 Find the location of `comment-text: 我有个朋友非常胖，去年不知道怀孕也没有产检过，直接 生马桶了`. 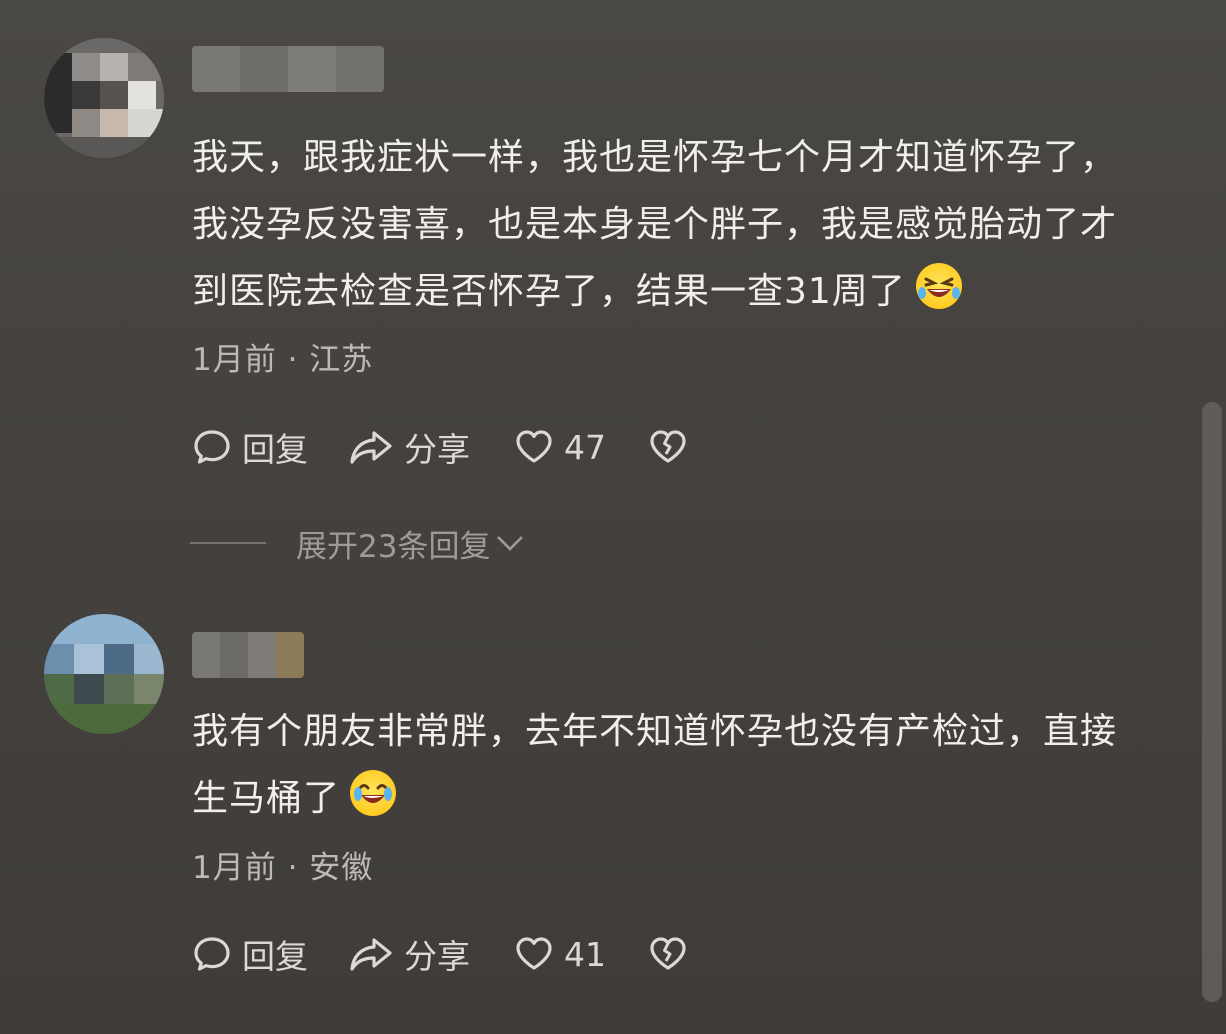

comment-text: 我有个朋友非常胖，去年不知道怀孕也没有产检过，直接 生马桶了 is located at coordinates (687, 765).